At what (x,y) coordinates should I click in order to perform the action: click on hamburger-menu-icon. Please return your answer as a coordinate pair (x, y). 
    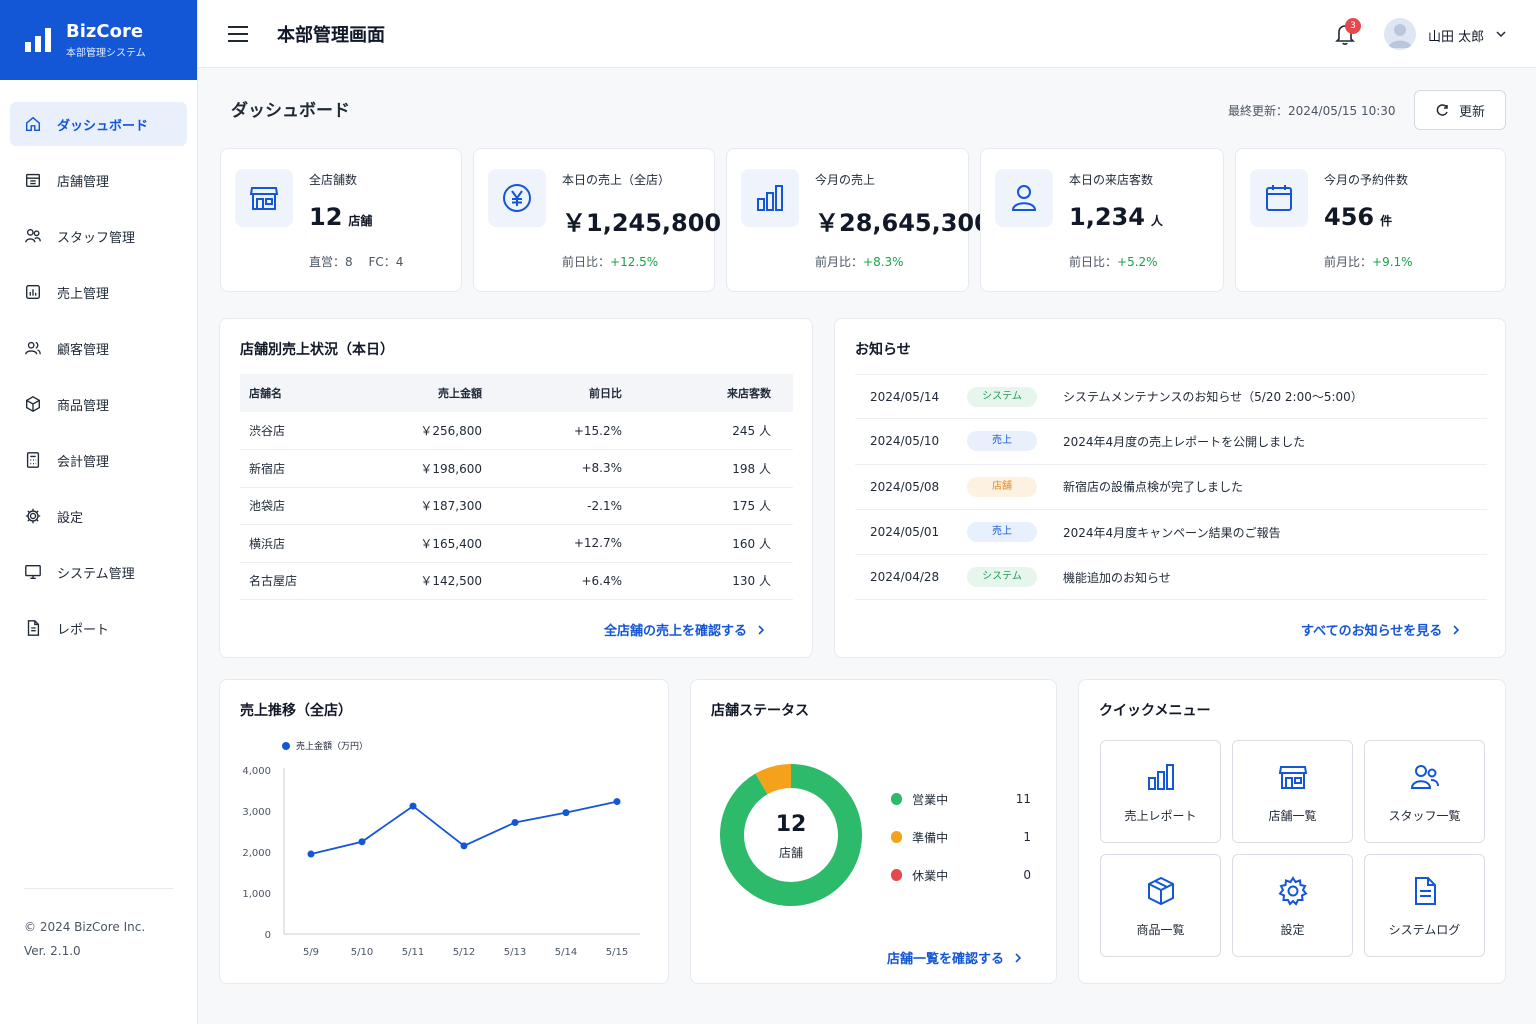
    Looking at the image, I should click on (238, 34).